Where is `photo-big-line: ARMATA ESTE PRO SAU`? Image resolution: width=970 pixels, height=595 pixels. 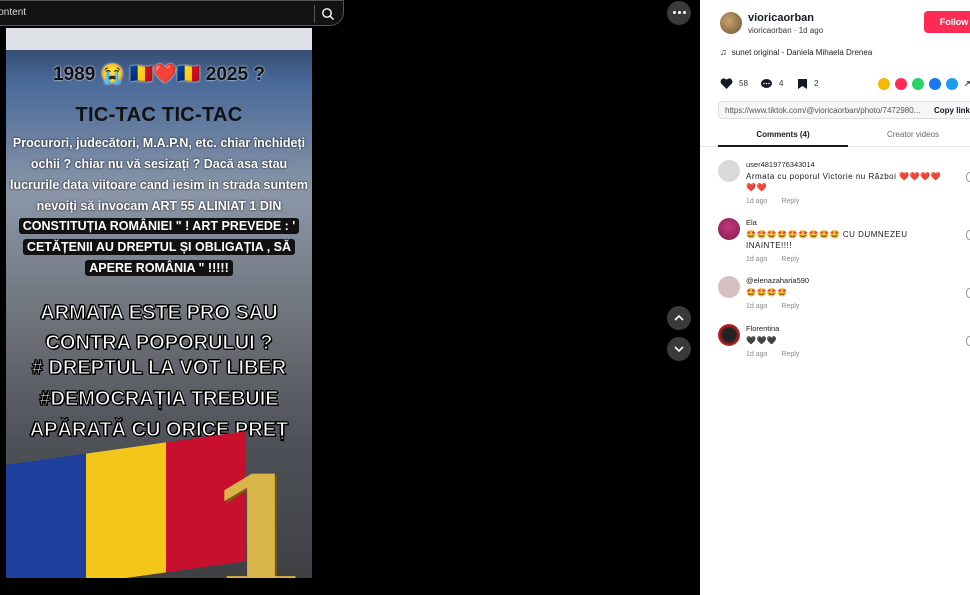 photo-big-line: ARMATA ESTE PRO SAU is located at coordinates (159, 313).